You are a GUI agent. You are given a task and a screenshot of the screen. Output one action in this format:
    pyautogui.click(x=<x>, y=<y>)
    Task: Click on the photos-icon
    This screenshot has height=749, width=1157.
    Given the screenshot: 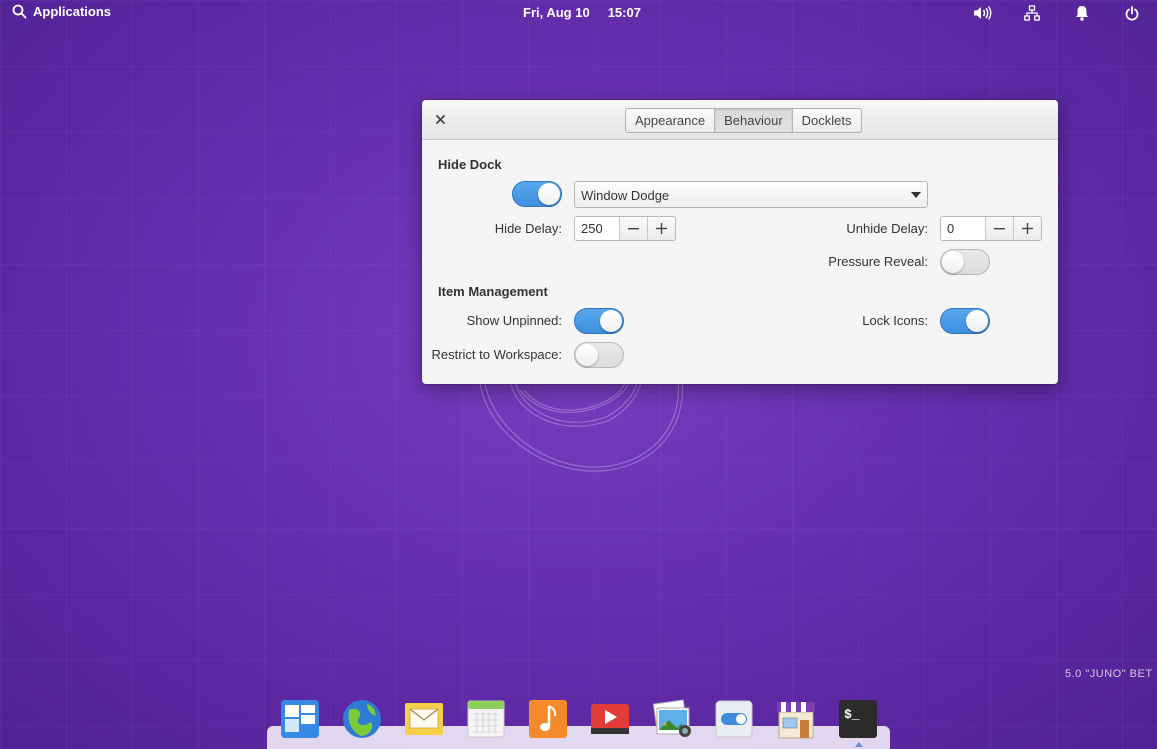 What is the action you would take?
    pyautogui.click(x=671, y=718)
    